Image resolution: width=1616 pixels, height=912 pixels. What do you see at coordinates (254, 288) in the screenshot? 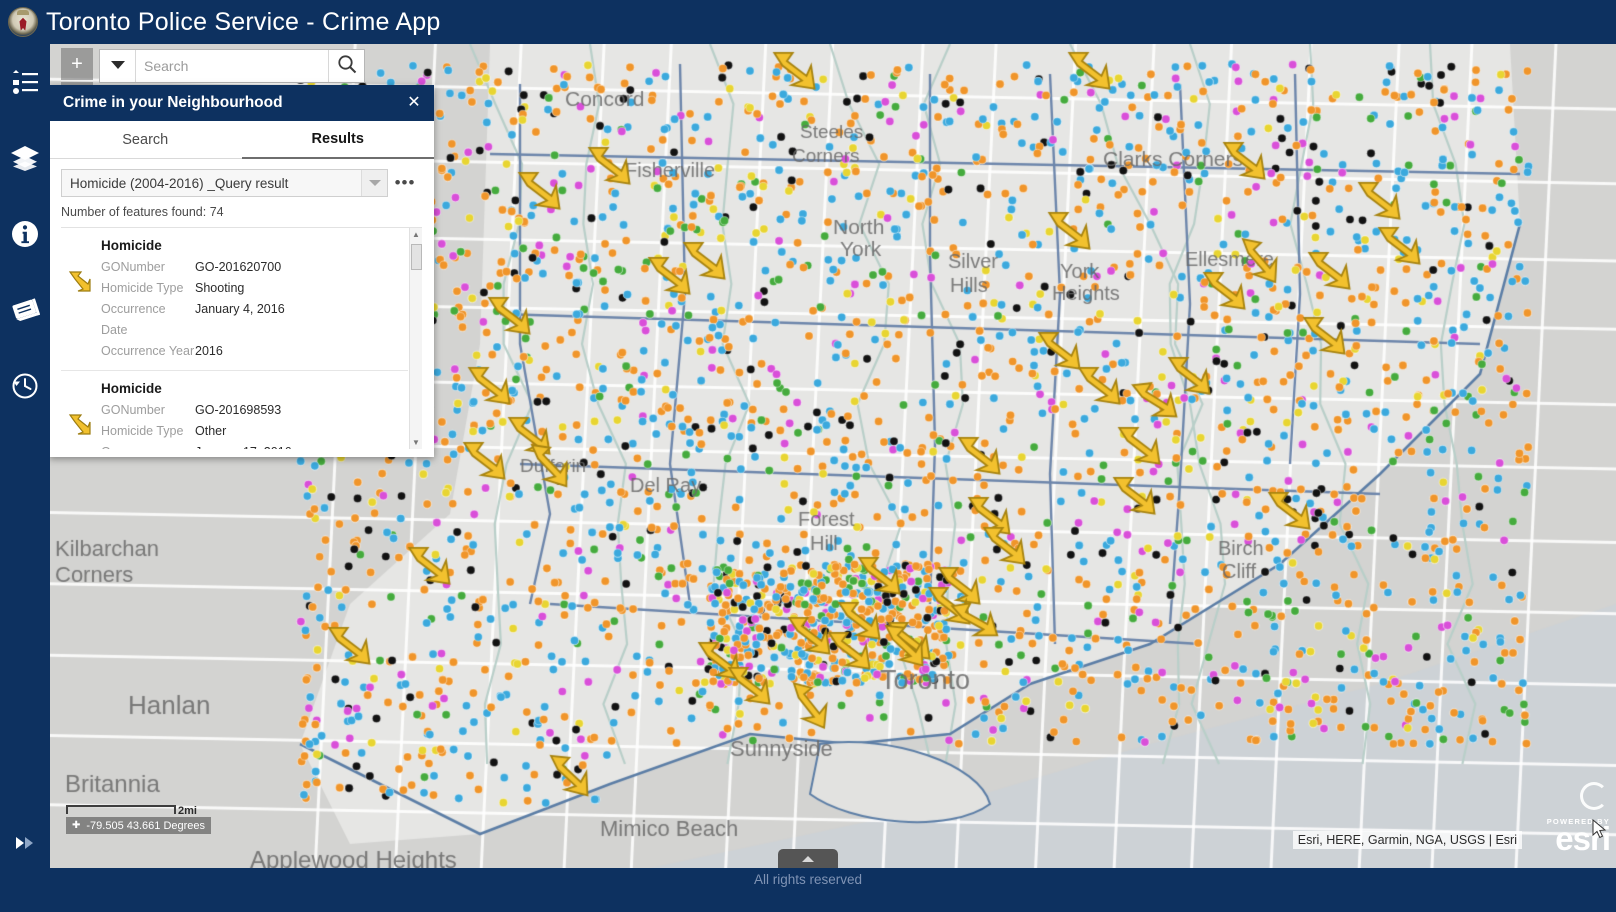
I see `result-field-row: Homicide Type Shooting` at bounding box center [254, 288].